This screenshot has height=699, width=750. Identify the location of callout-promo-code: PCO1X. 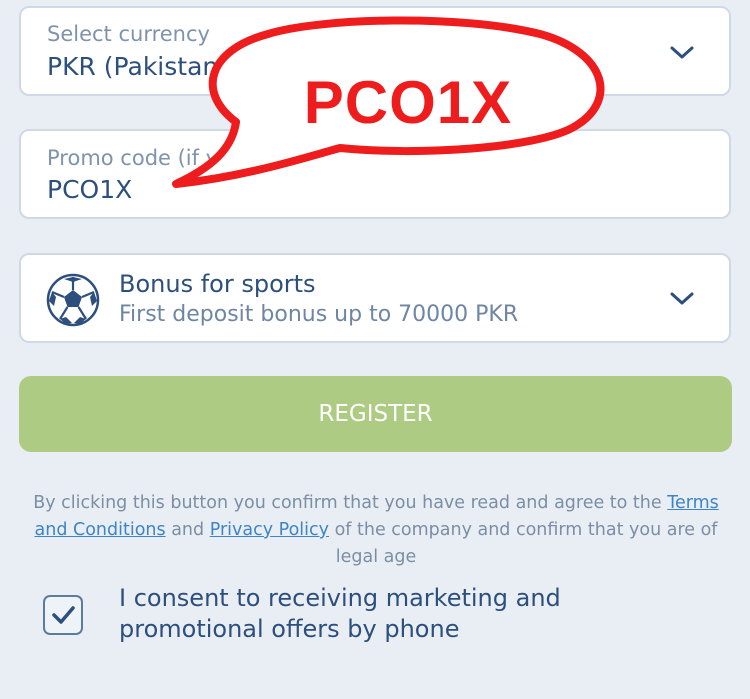
(408, 102).